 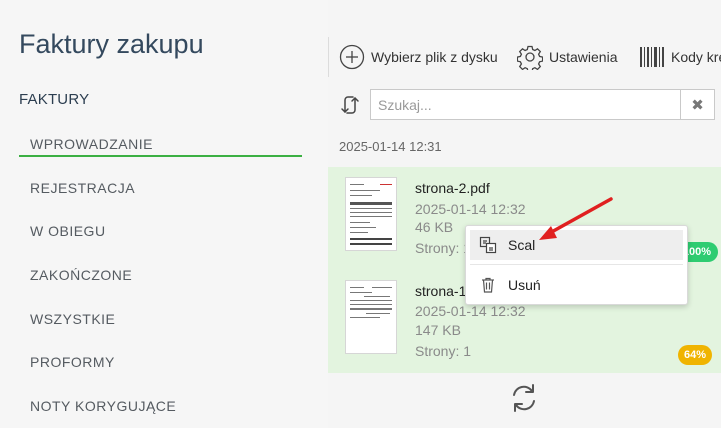 I want to click on context-menu: Scal Usuń, so click(x=576, y=265).